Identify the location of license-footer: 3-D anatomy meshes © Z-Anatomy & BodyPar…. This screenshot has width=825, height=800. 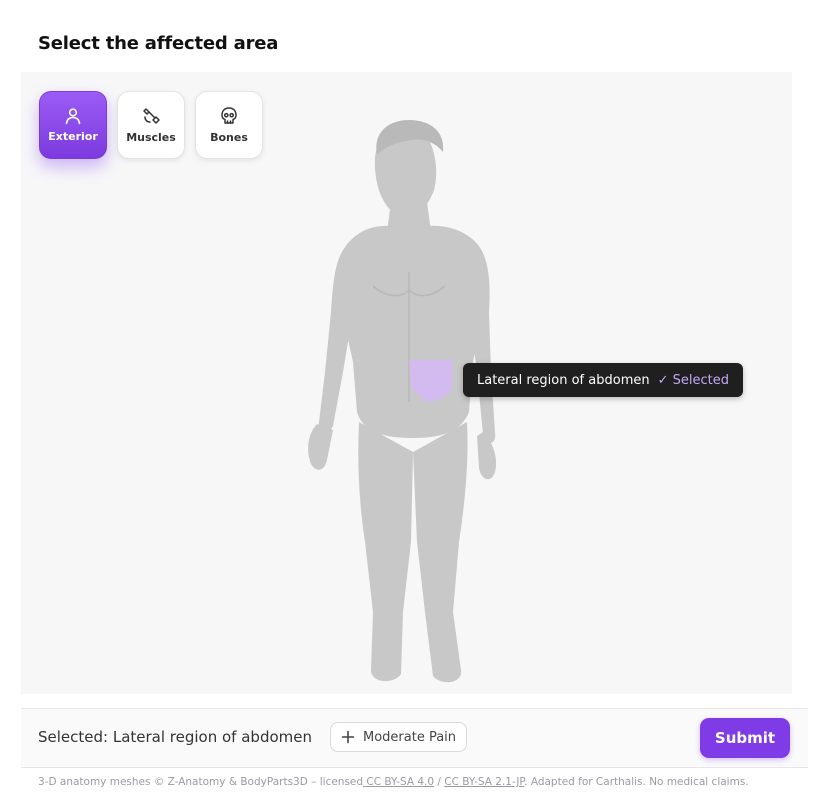
(393, 782).